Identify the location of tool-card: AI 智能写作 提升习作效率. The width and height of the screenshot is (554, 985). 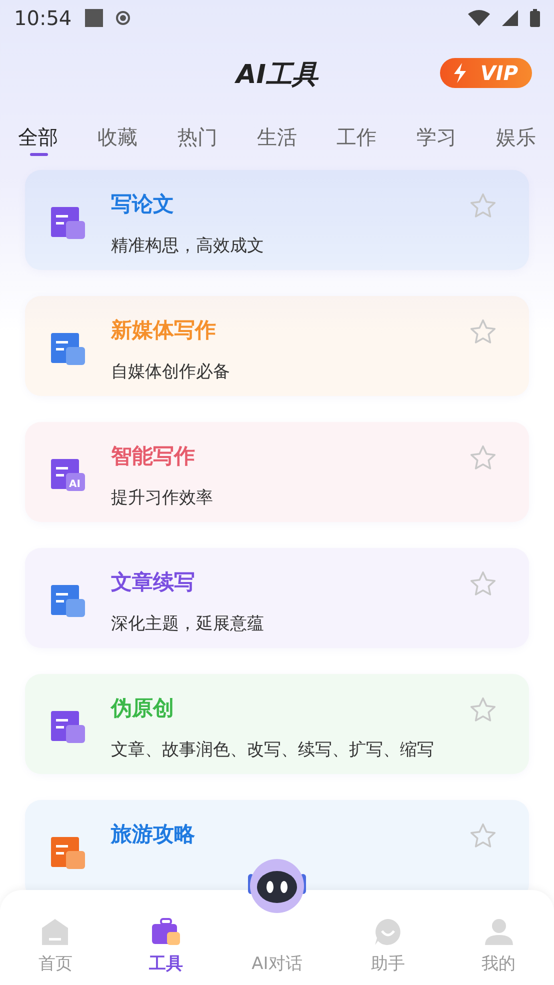
(277, 472).